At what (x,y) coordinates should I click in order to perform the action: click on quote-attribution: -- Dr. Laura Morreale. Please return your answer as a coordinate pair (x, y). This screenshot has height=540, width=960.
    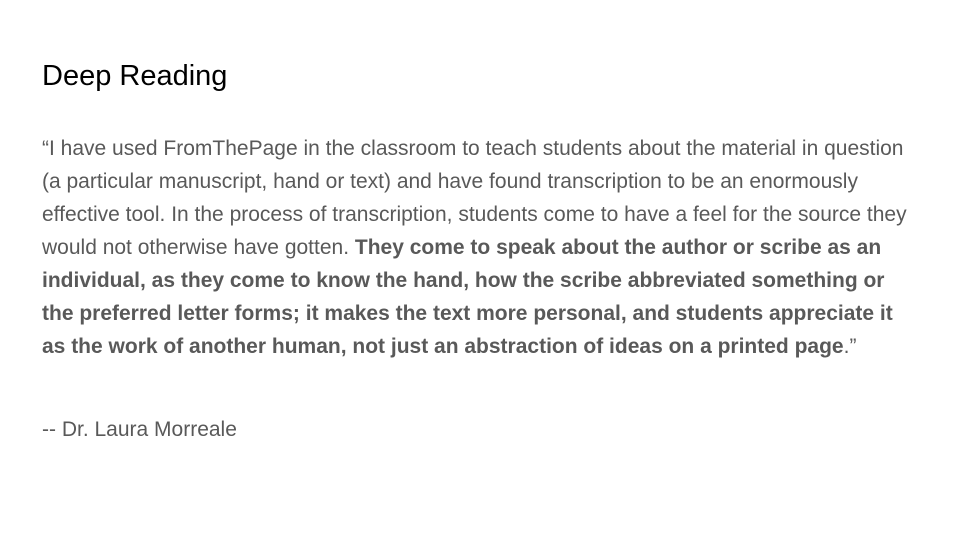
    Looking at the image, I should click on (139, 429).